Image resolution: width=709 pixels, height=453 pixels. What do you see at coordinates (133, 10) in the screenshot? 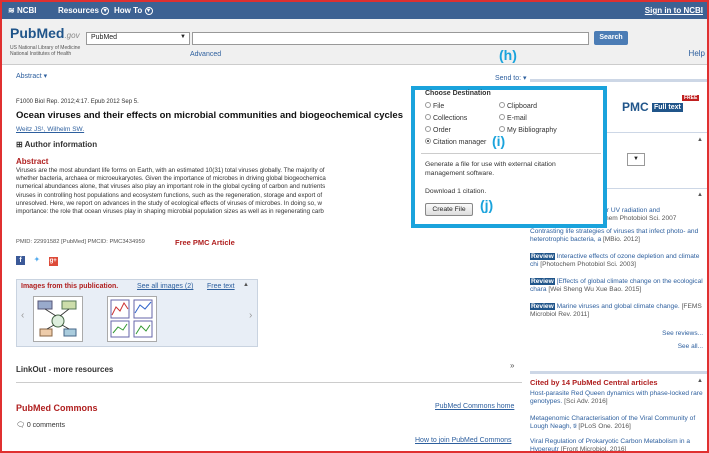
I see `howto-menu: How To ▾` at bounding box center [133, 10].